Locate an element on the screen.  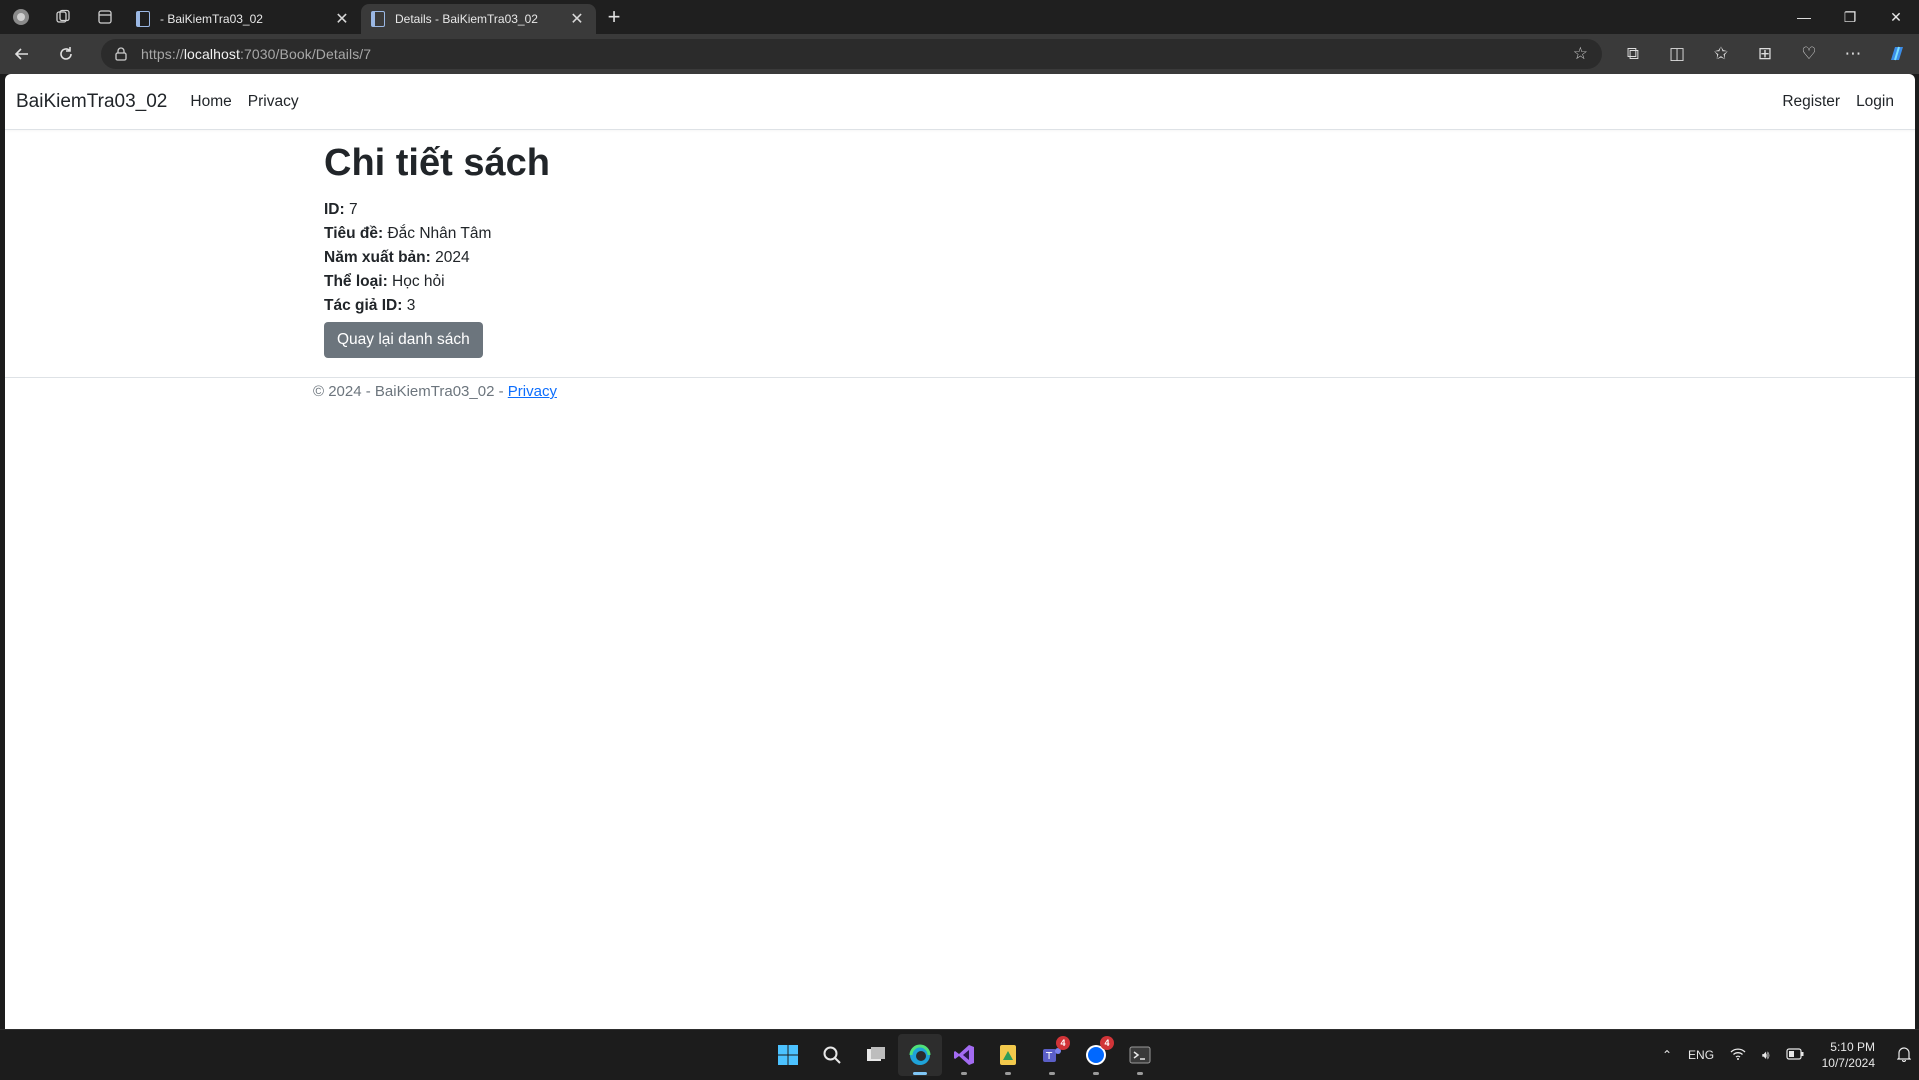
windows-taskbar: T 4 4 ⌃ ENG 🔊︎ 5:10 PM 10/7/2024 is located at coordinates (959, 1054).